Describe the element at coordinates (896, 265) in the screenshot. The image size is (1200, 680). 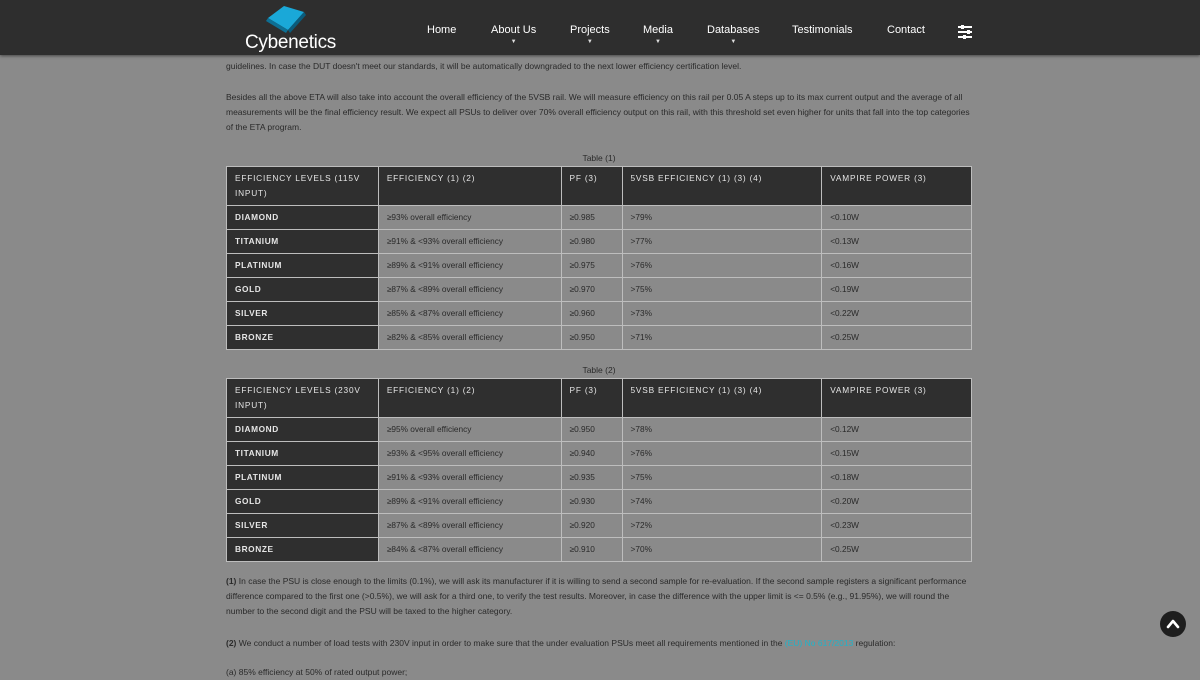
I see `table-cell: <0.16W` at that location.